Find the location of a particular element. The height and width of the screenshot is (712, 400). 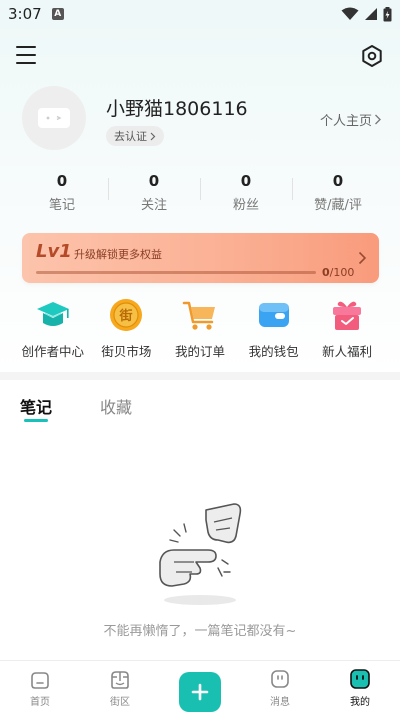

level-total: /100 is located at coordinates (342, 272).